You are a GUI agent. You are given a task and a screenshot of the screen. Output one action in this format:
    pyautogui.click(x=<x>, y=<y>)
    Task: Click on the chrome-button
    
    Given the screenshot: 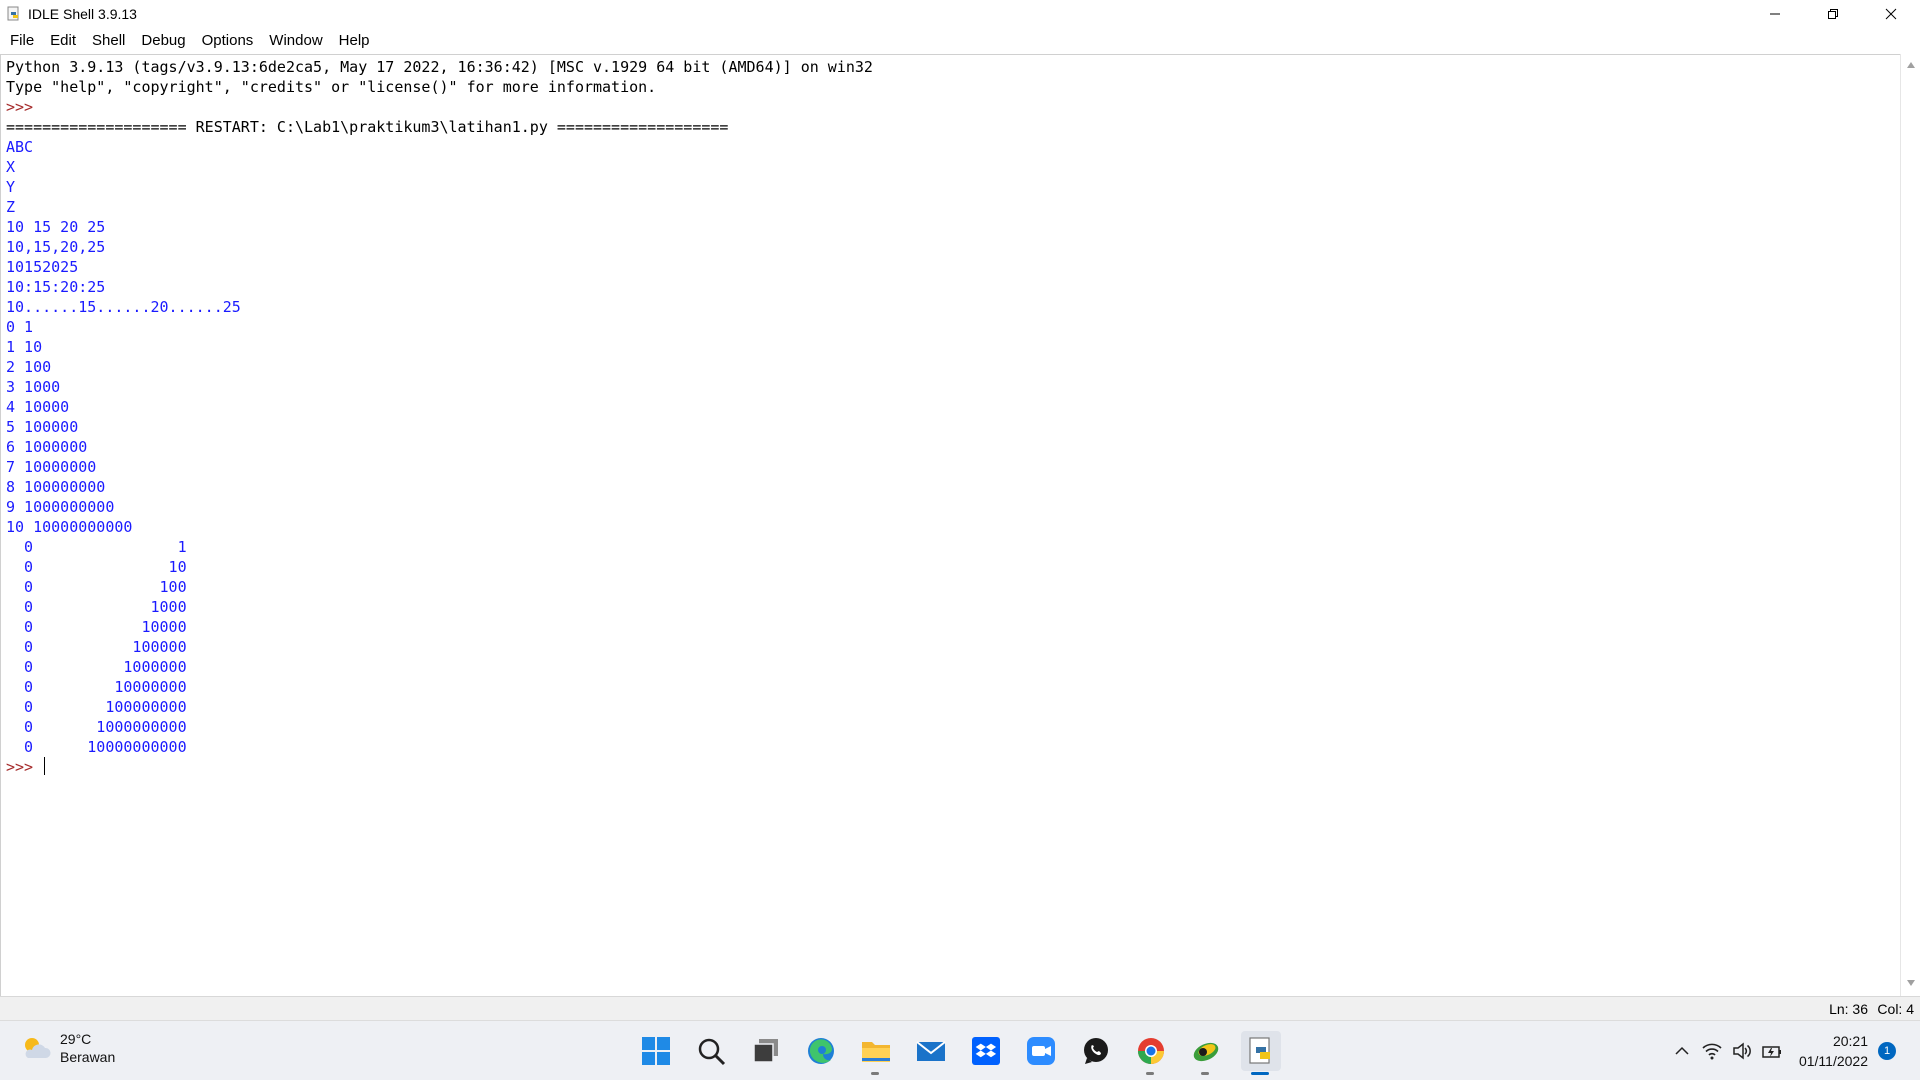 What is the action you would take?
    pyautogui.click(x=1151, y=1053)
    